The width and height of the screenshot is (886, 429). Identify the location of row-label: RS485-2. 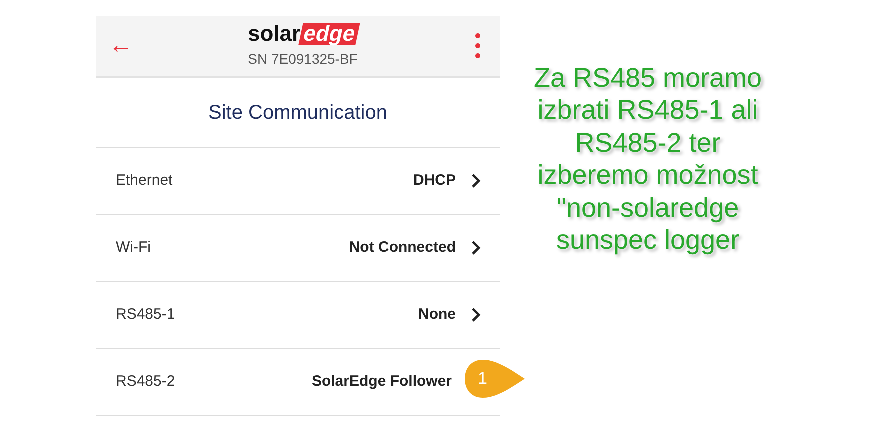
(146, 382).